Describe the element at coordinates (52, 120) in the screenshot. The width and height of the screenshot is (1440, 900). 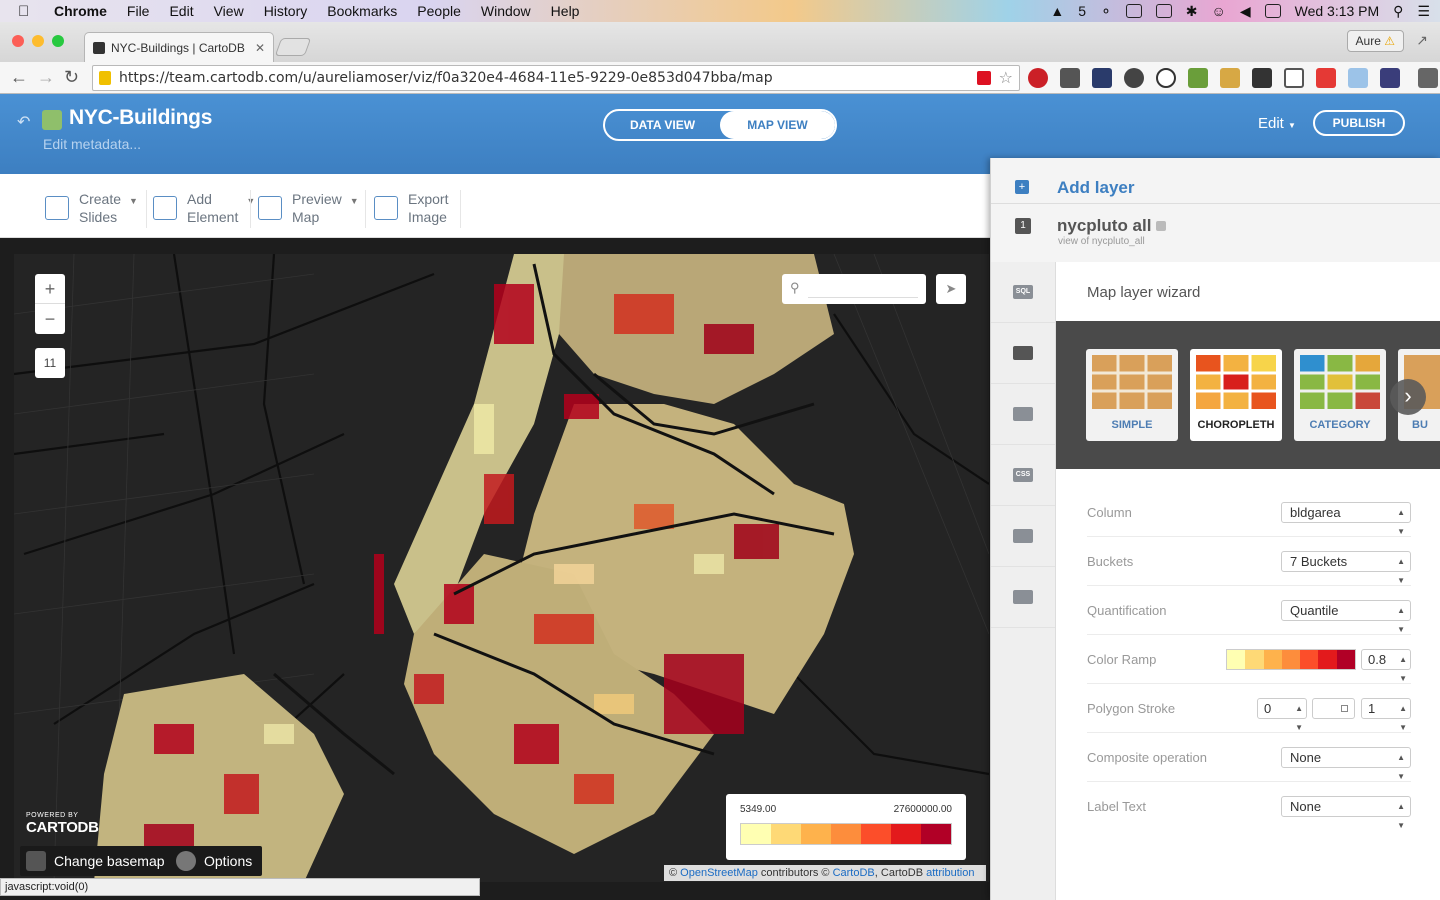
I see `privacy-lock-icon` at that location.